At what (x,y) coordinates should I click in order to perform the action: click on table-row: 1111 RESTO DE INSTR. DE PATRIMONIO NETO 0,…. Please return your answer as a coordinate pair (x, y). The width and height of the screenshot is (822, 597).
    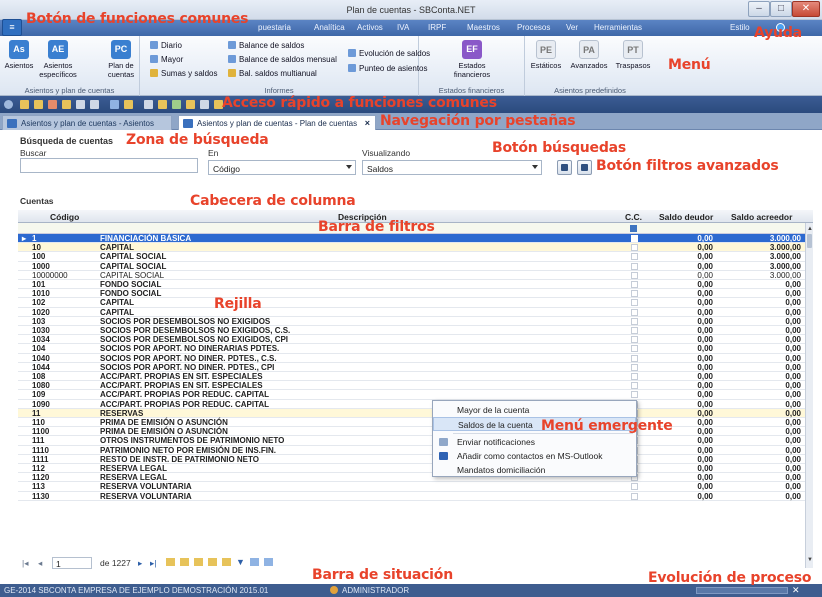
    Looking at the image, I should click on (411, 459).